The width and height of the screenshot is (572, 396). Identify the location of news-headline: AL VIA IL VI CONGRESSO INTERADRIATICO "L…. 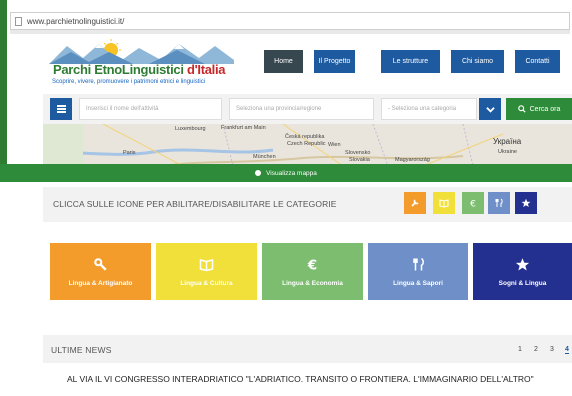
(312, 379).